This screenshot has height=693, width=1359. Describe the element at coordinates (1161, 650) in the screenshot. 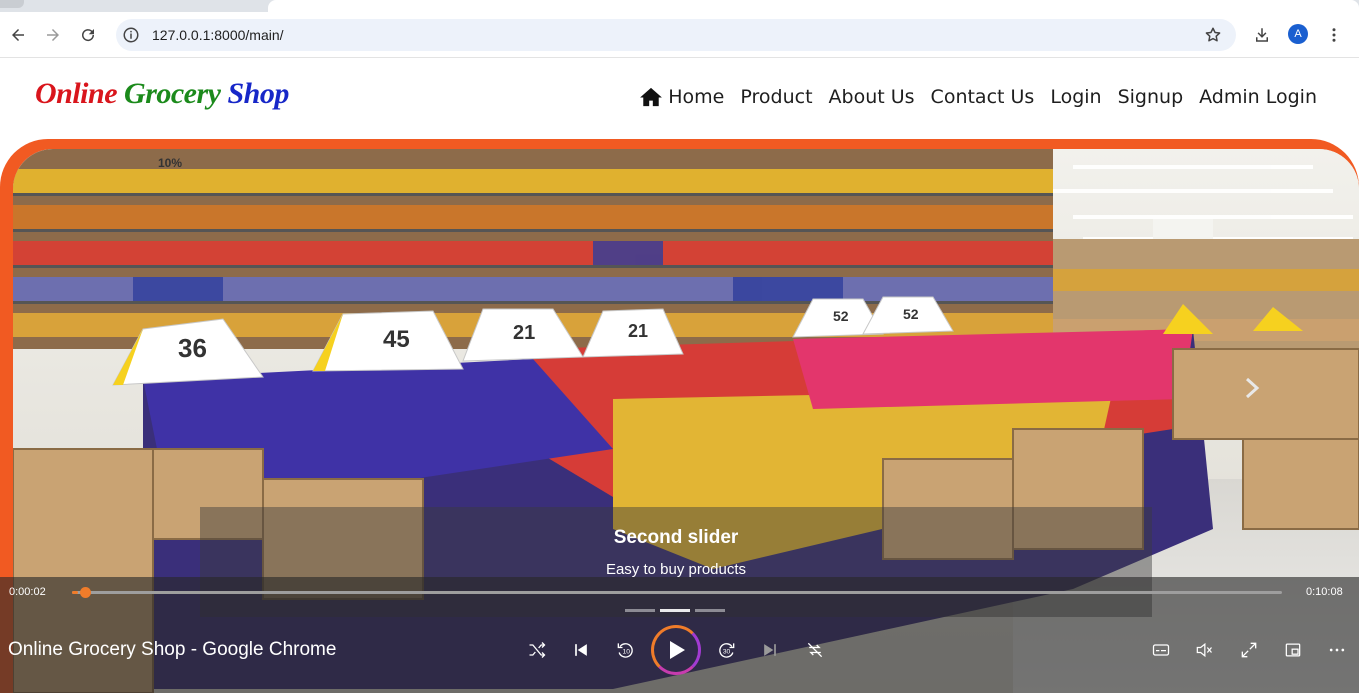

I see `captions-icon` at that location.